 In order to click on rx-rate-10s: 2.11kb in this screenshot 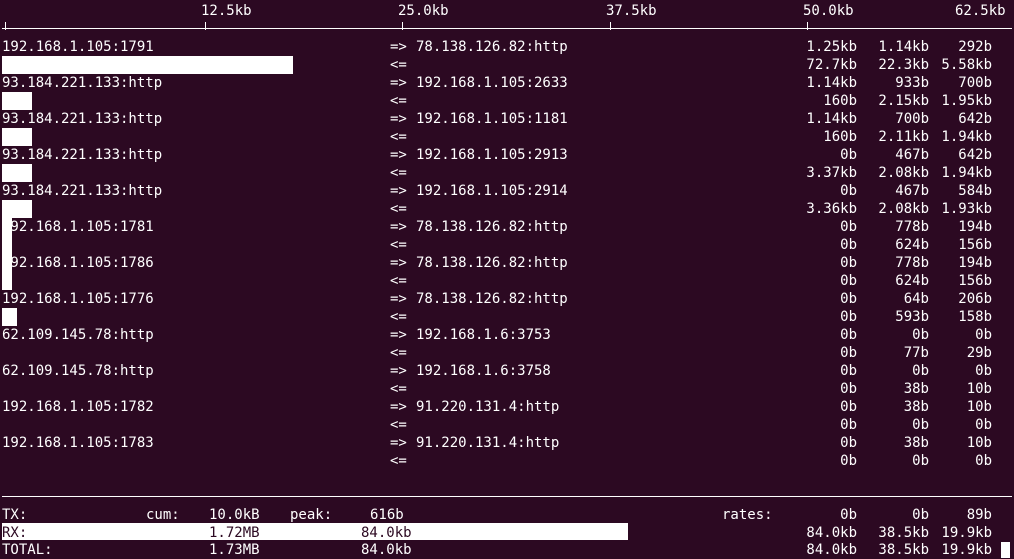, I will do `click(903, 137)`.